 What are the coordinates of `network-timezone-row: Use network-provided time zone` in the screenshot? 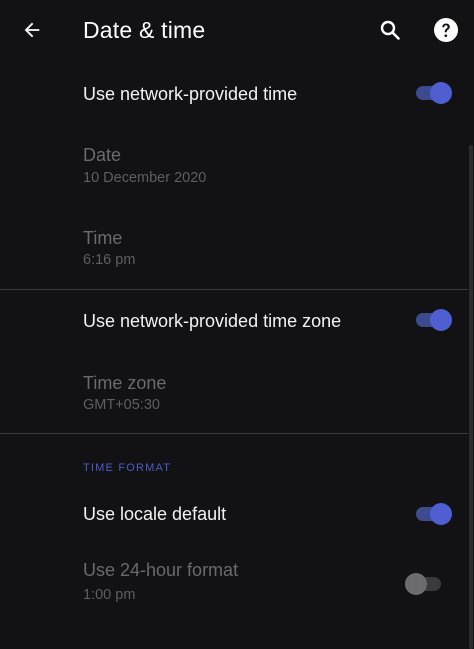 It's located at (234, 320).